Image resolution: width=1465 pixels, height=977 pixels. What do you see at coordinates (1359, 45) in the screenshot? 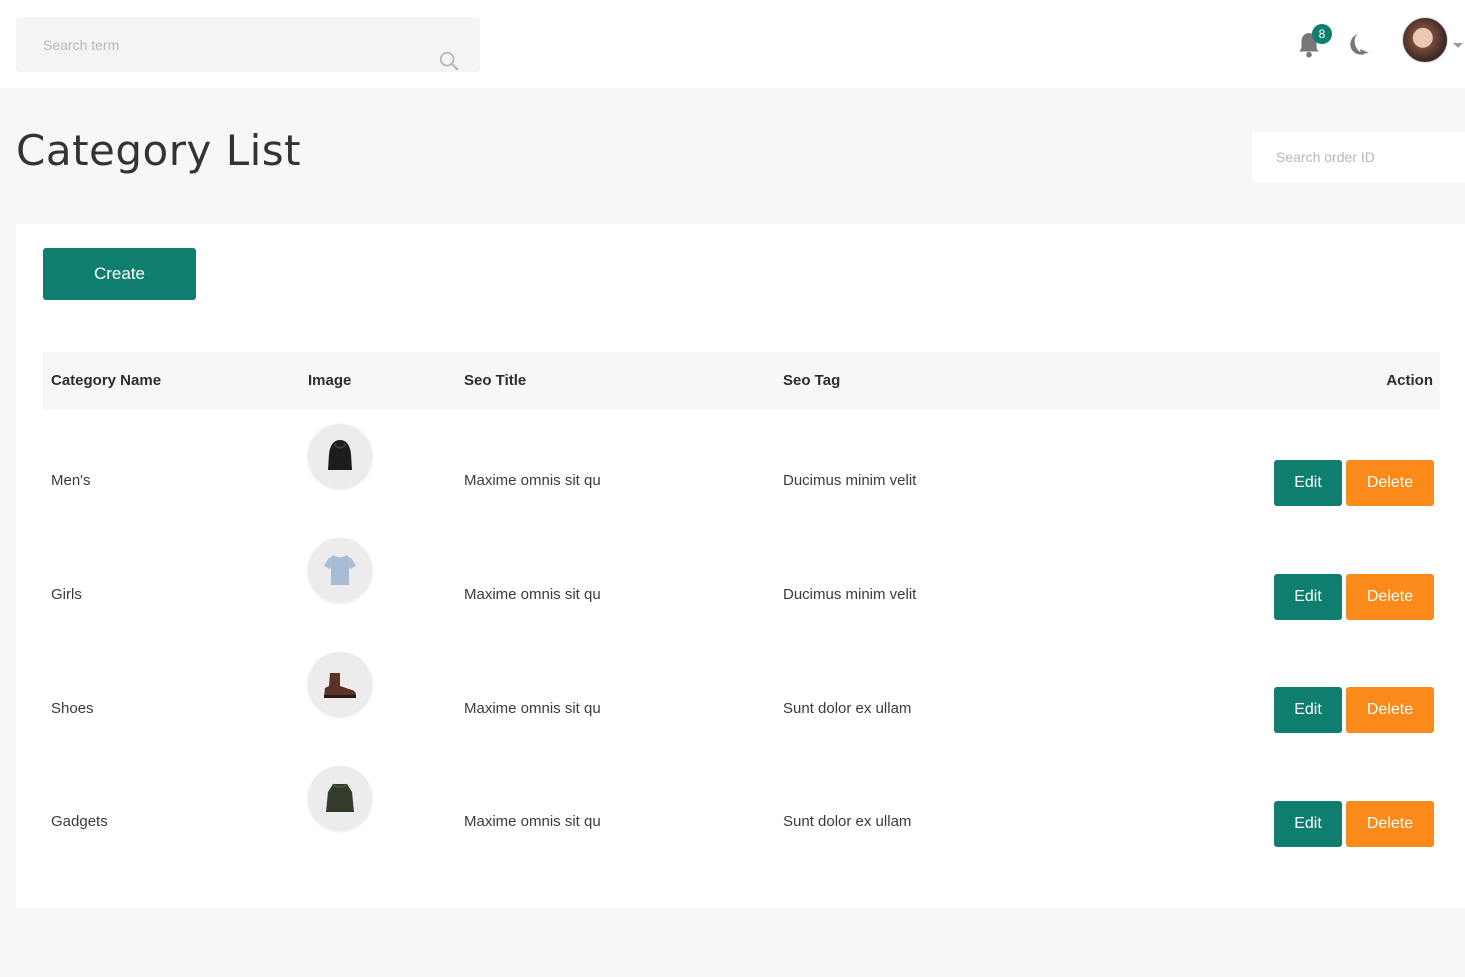
I see `moon-icon` at bounding box center [1359, 45].